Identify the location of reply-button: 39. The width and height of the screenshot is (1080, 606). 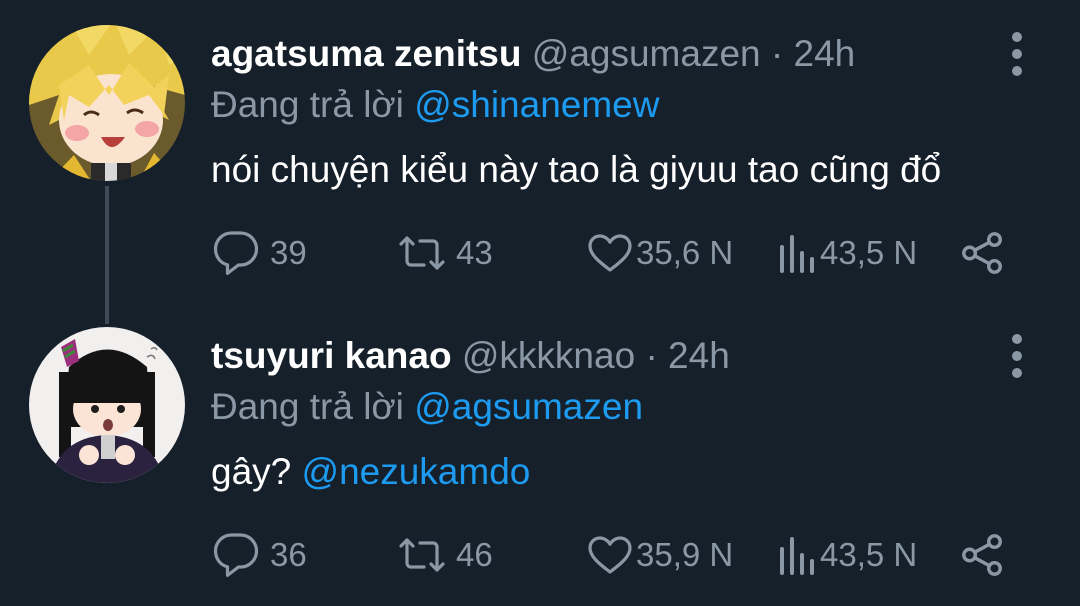
(259, 253).